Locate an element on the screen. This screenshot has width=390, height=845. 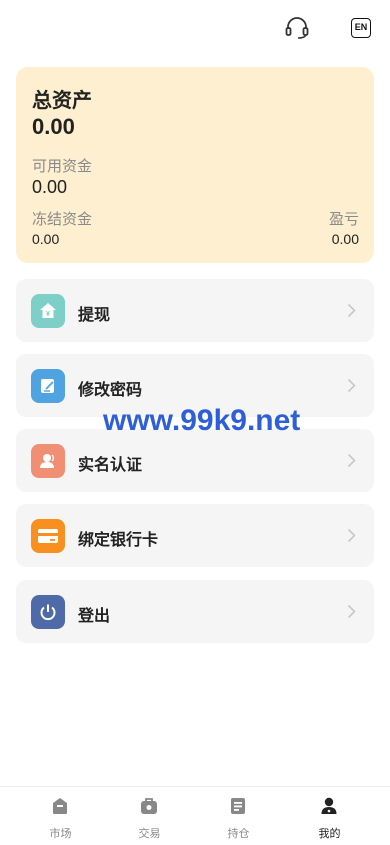
menu-label: 提现 is located at coordinates (94, 315).